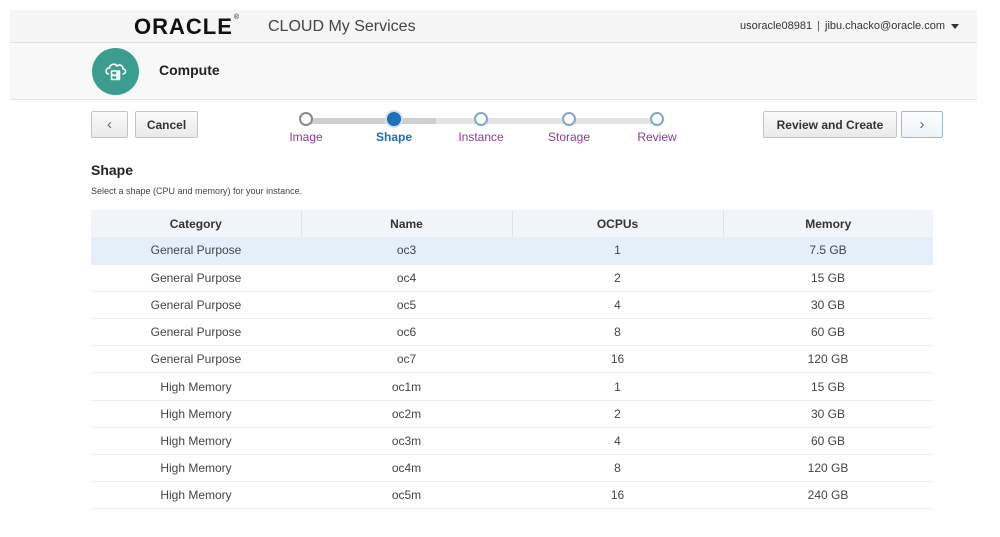  Describe the element at coordinates (394, 119) in the screenshot. I see `train-stop-shape` at that location.